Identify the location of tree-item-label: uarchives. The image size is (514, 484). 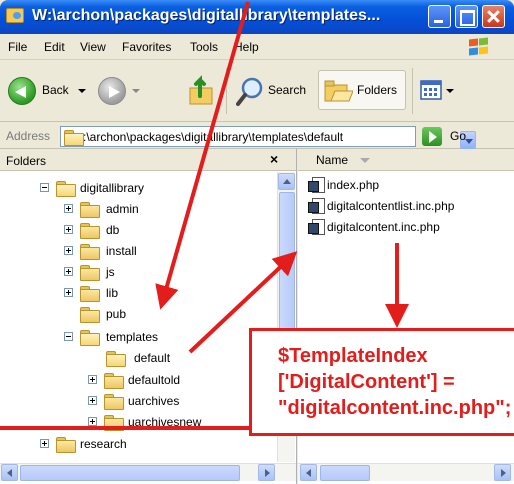
(154, 401).